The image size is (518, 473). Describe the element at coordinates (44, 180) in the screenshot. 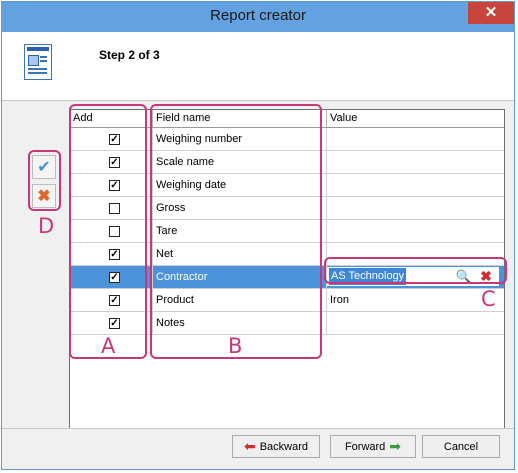

I see `annotation-box-d` at that location.